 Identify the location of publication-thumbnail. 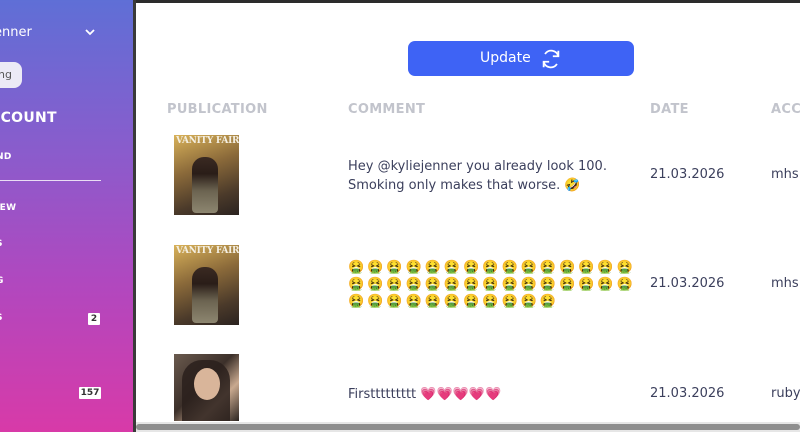
(206, 387).